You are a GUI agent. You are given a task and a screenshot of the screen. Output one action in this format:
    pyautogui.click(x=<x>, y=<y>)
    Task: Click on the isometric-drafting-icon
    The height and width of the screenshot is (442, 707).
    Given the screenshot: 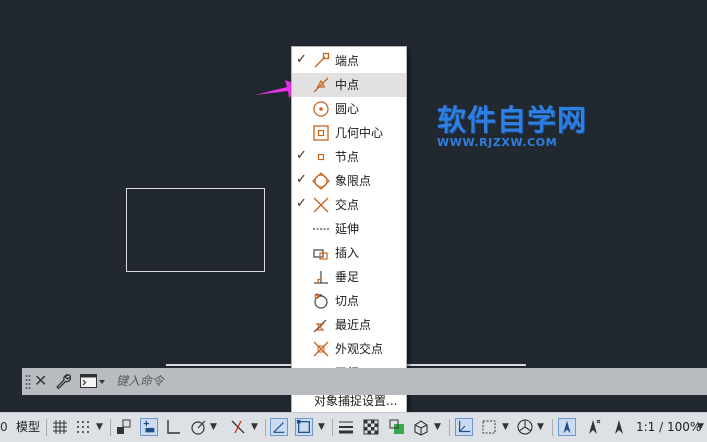 What is the action you would take?
    pyautogui.click(x=238, y=427)
    